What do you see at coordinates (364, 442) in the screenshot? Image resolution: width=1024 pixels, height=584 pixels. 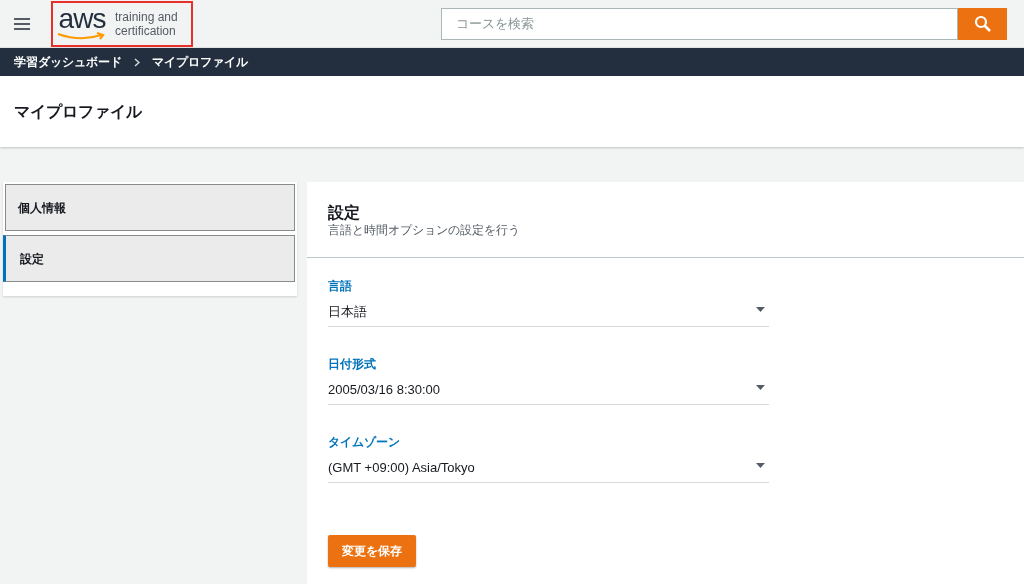 I see `field-label: タイムゾーン` at bounding box center [364, 442].